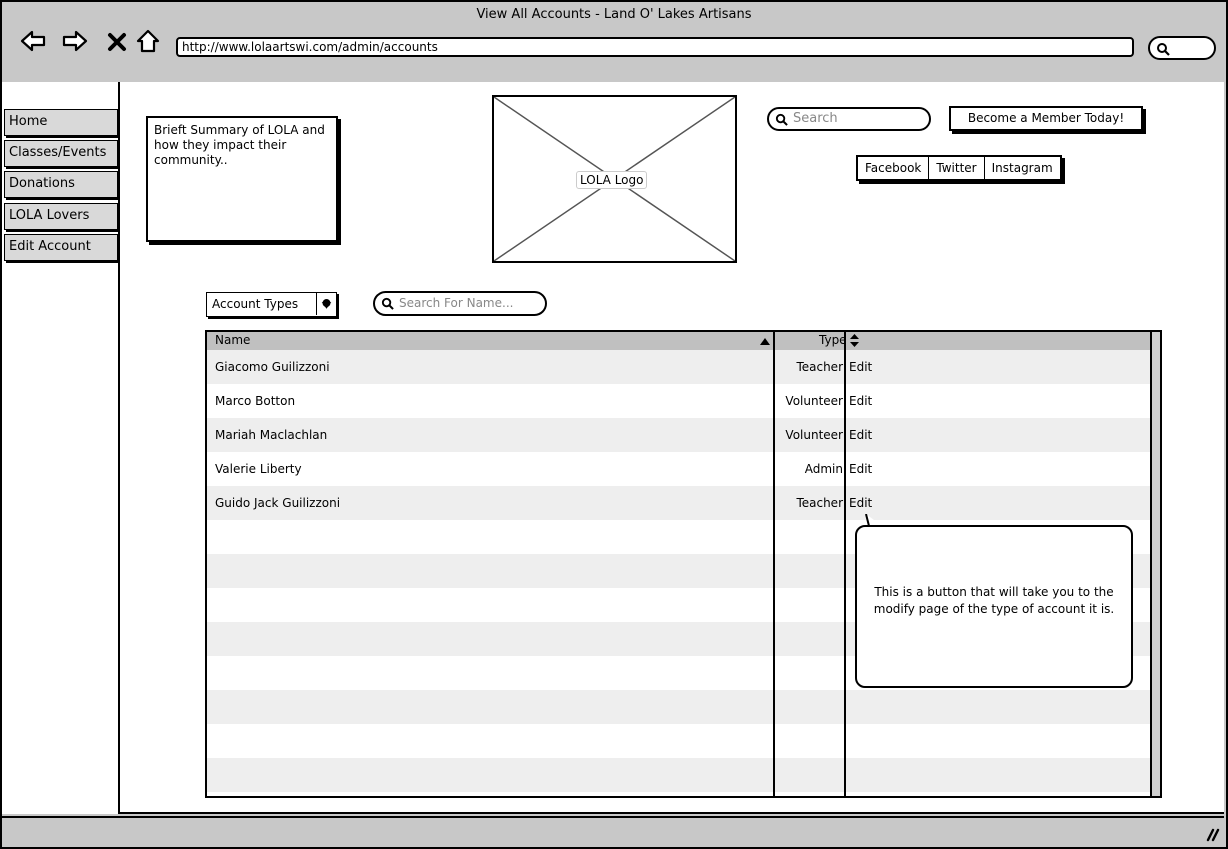  I want to click on table-row: Valerie Liberty Admin Edit, so click(683, 469).